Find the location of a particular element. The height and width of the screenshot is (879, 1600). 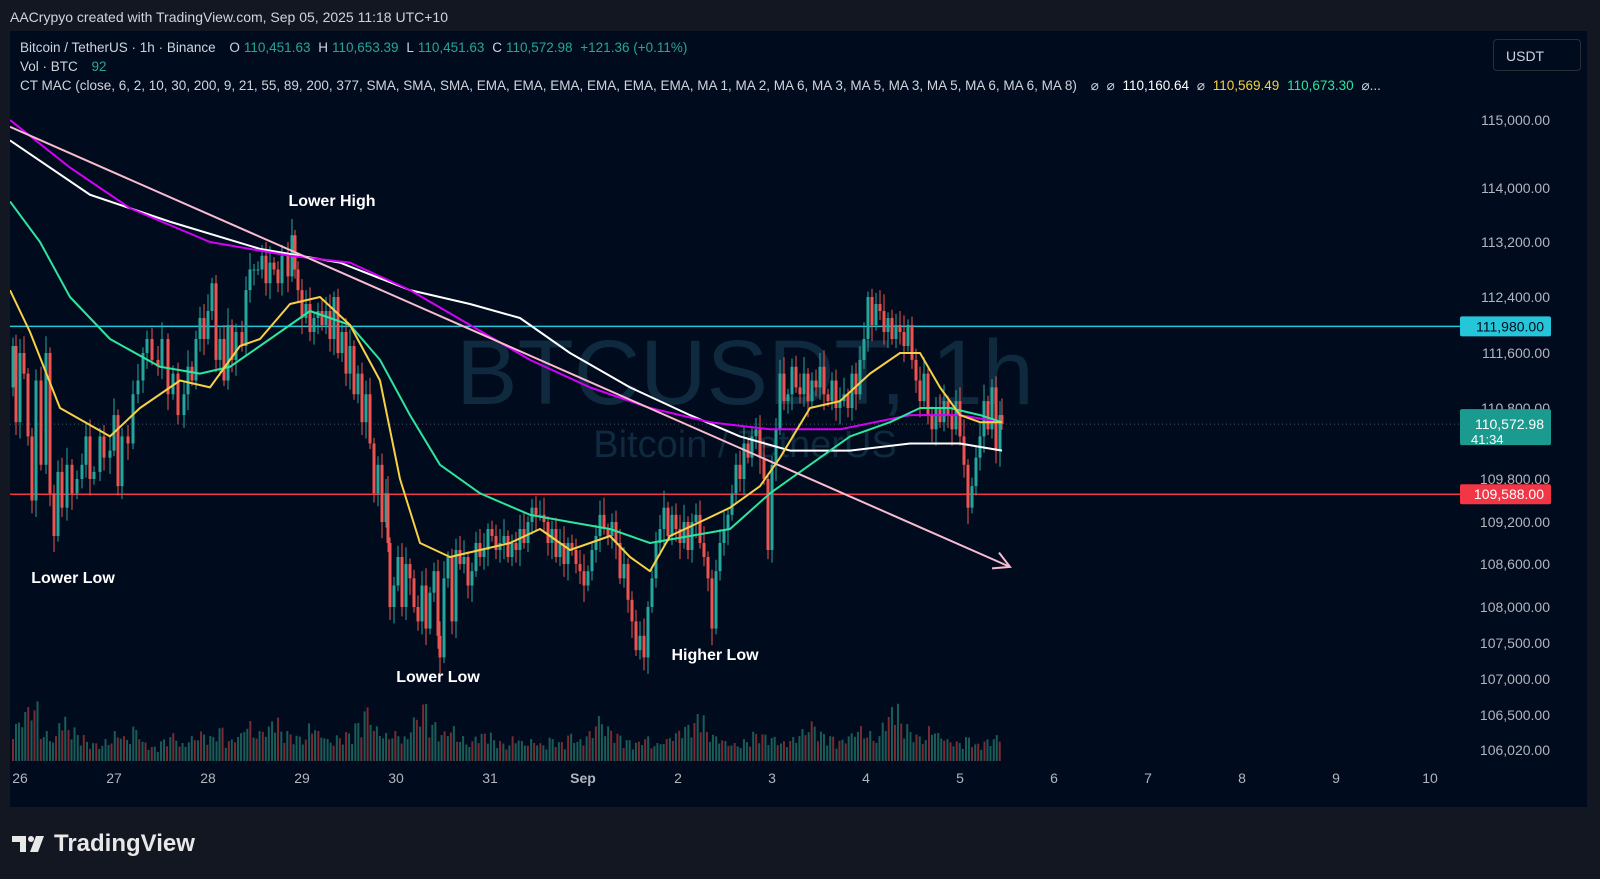

symbol-name: Bitcoin / TetherUS · 1h · Binance is located at coordinates (118, 47).